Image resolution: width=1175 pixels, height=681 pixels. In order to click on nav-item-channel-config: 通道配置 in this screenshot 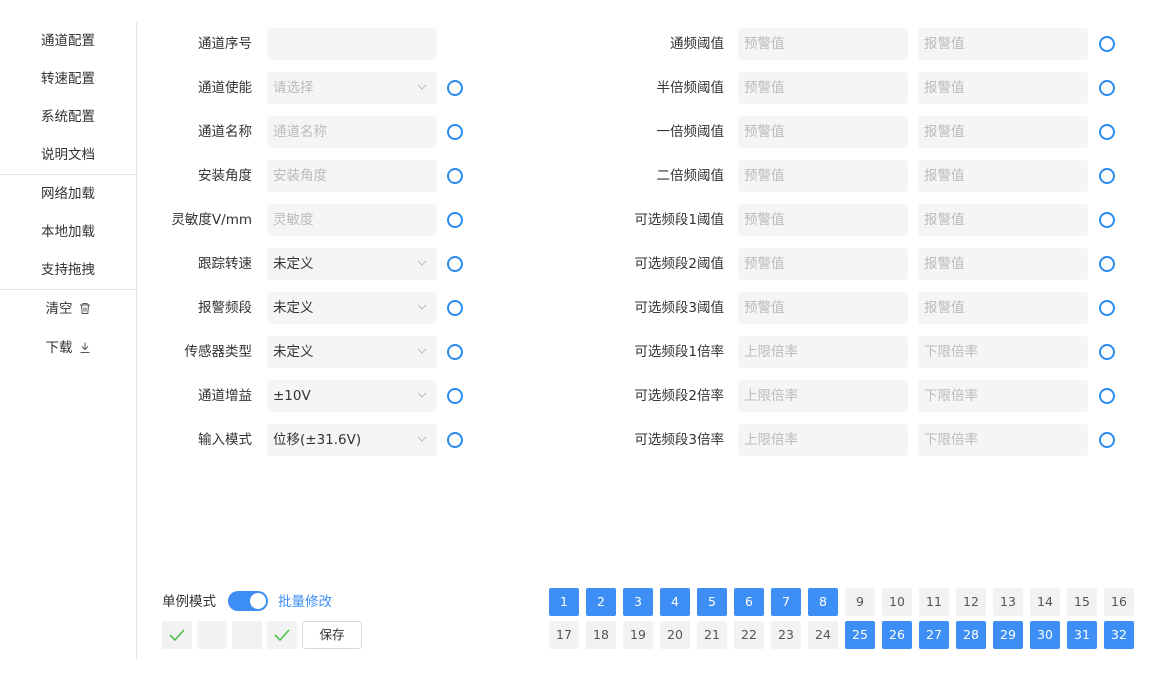, I will do `click(68, 41)`.